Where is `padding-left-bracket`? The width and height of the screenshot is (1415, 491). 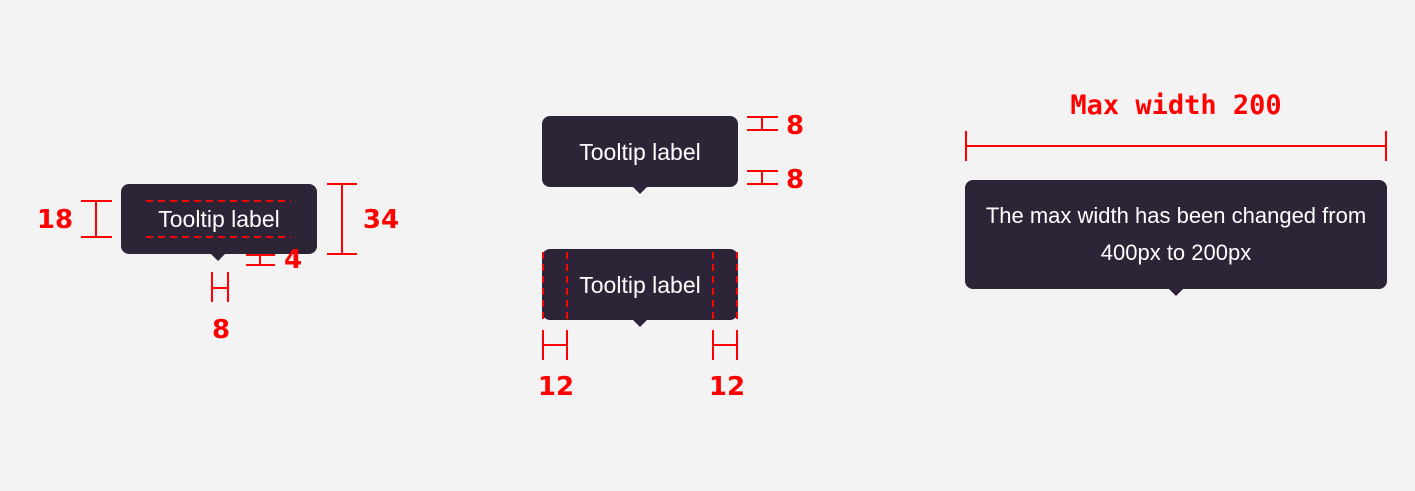
padding-left-bracket is located at coordinates (555, 345).